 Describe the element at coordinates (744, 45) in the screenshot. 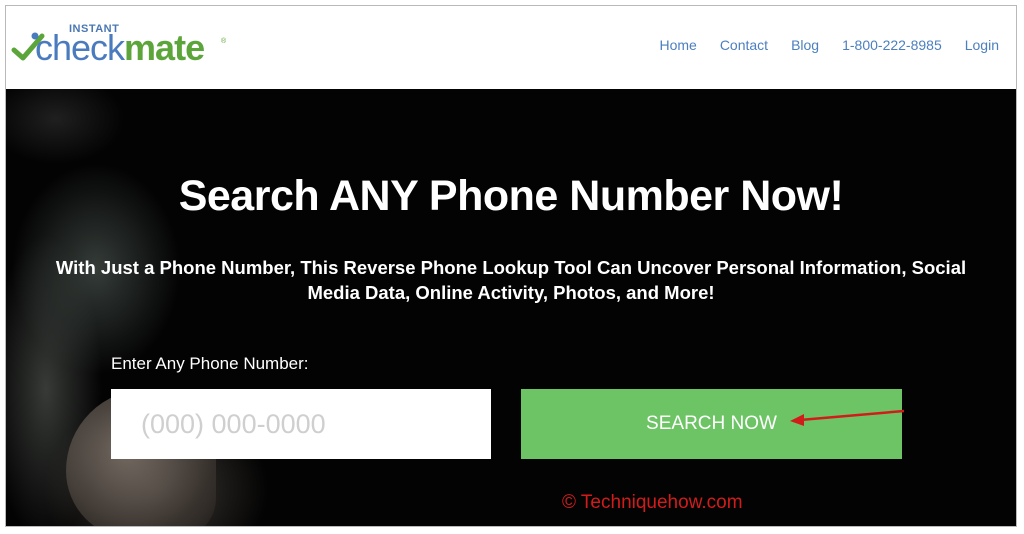

I see `nav-contact-link: Contact` at that location.